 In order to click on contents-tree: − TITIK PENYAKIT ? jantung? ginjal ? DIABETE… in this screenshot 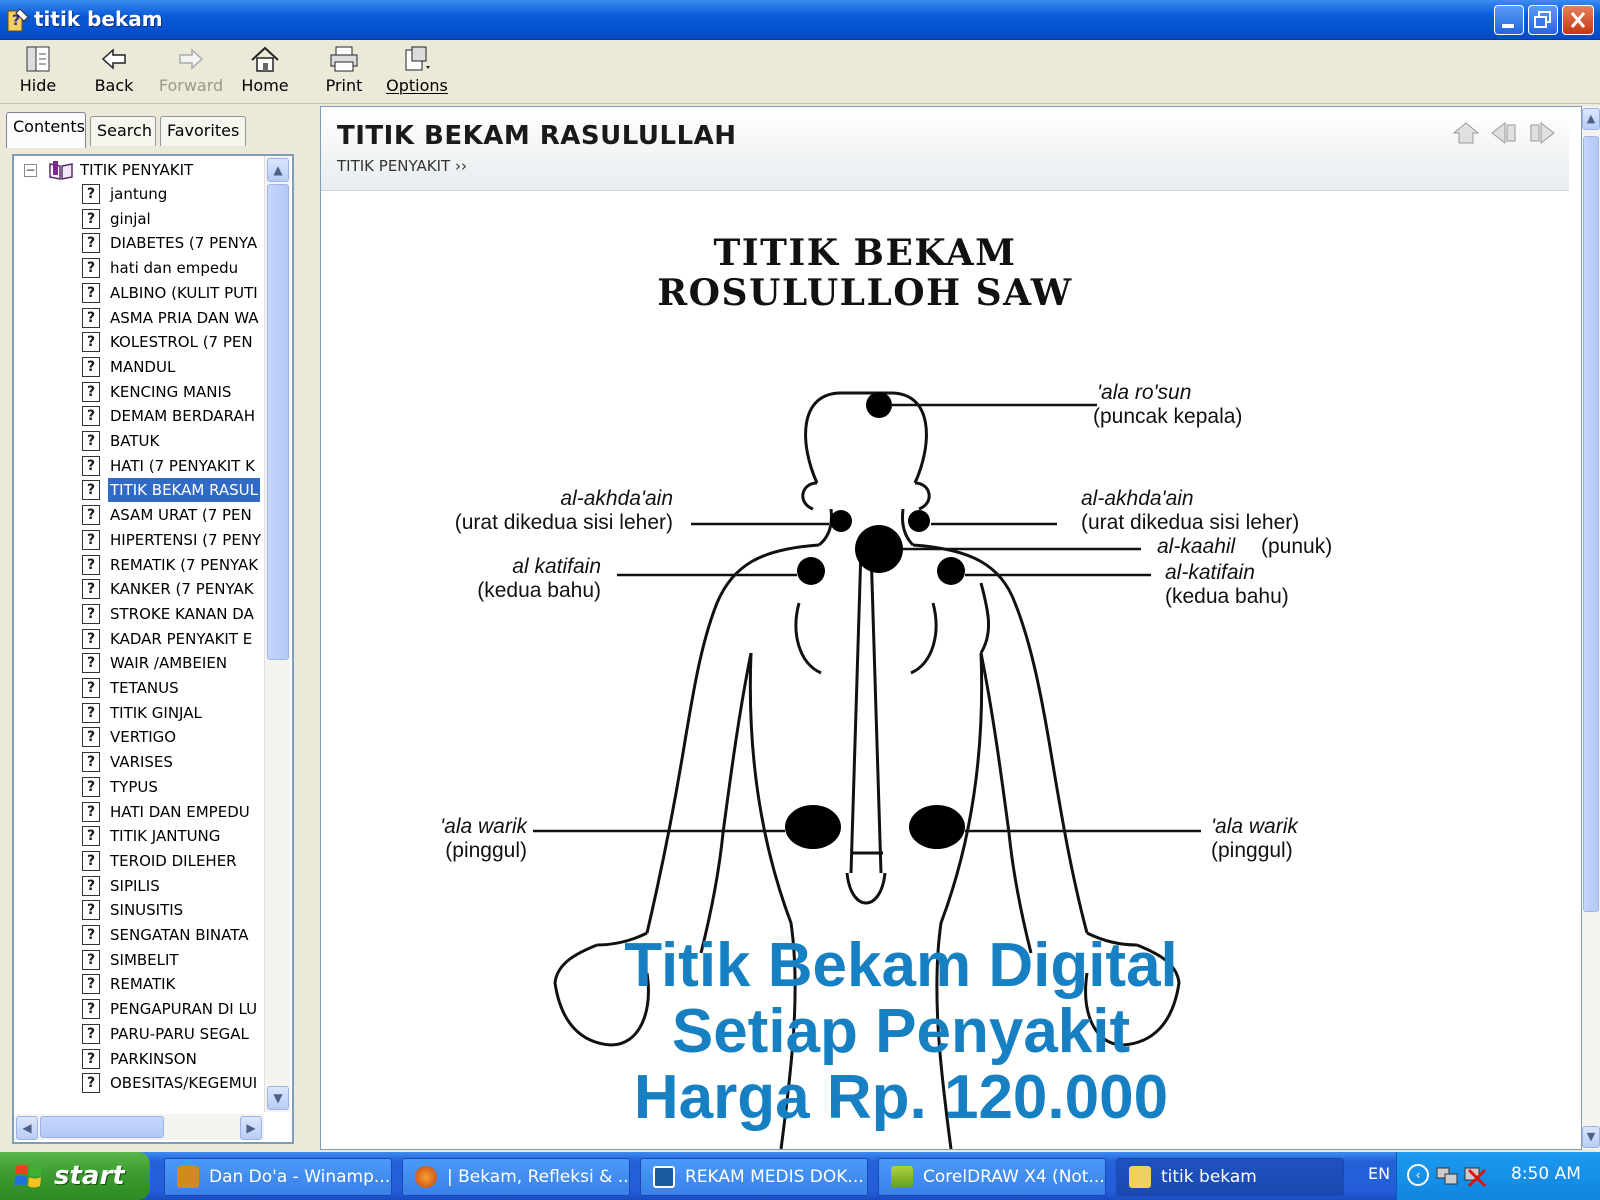, I will do `click(153, 649)`.